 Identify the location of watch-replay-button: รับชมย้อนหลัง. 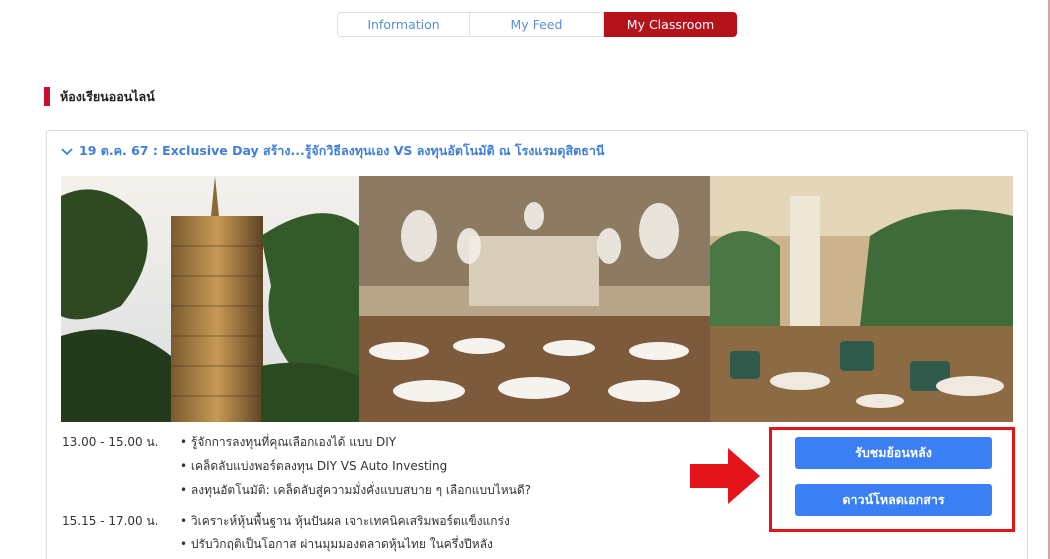
(893, 453).